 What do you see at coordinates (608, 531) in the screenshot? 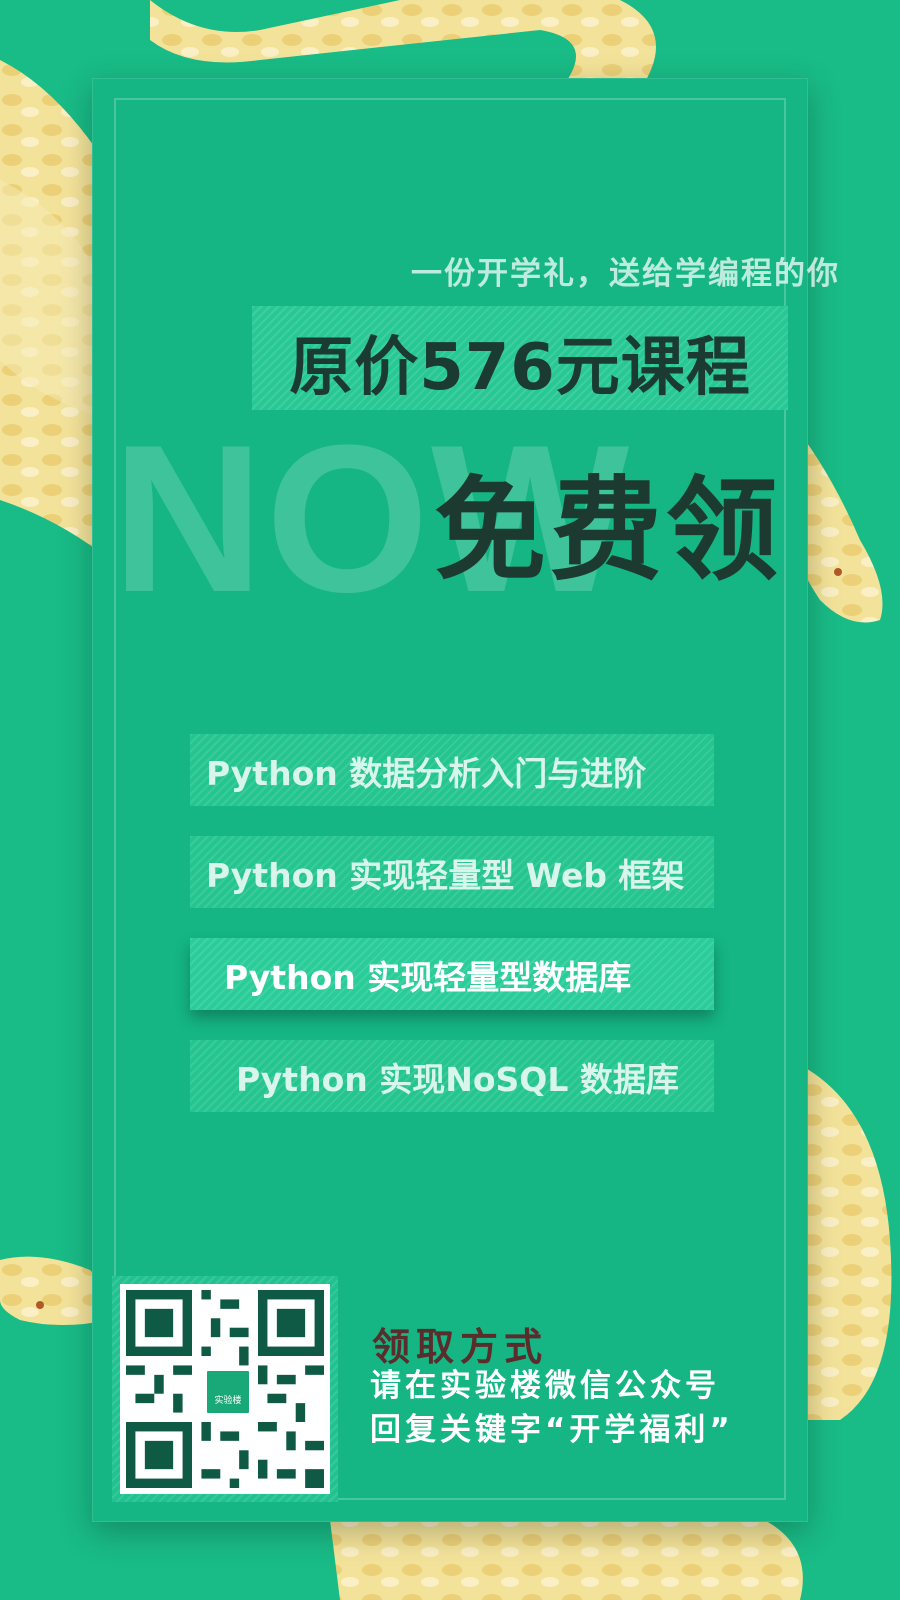
I see `free-label: 免费领` at bounding box center [608, 531].